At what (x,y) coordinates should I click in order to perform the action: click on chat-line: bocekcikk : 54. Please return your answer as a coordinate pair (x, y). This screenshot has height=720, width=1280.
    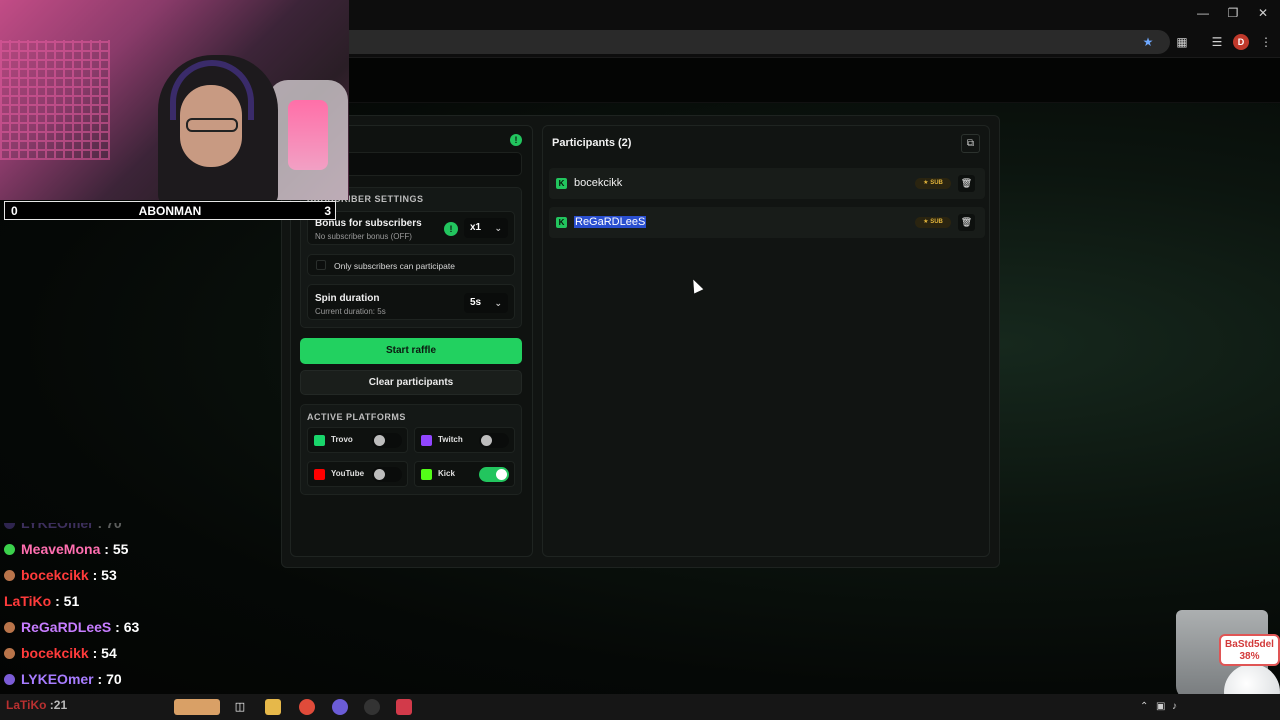
    Looking at the image, I should click on (60, 656).